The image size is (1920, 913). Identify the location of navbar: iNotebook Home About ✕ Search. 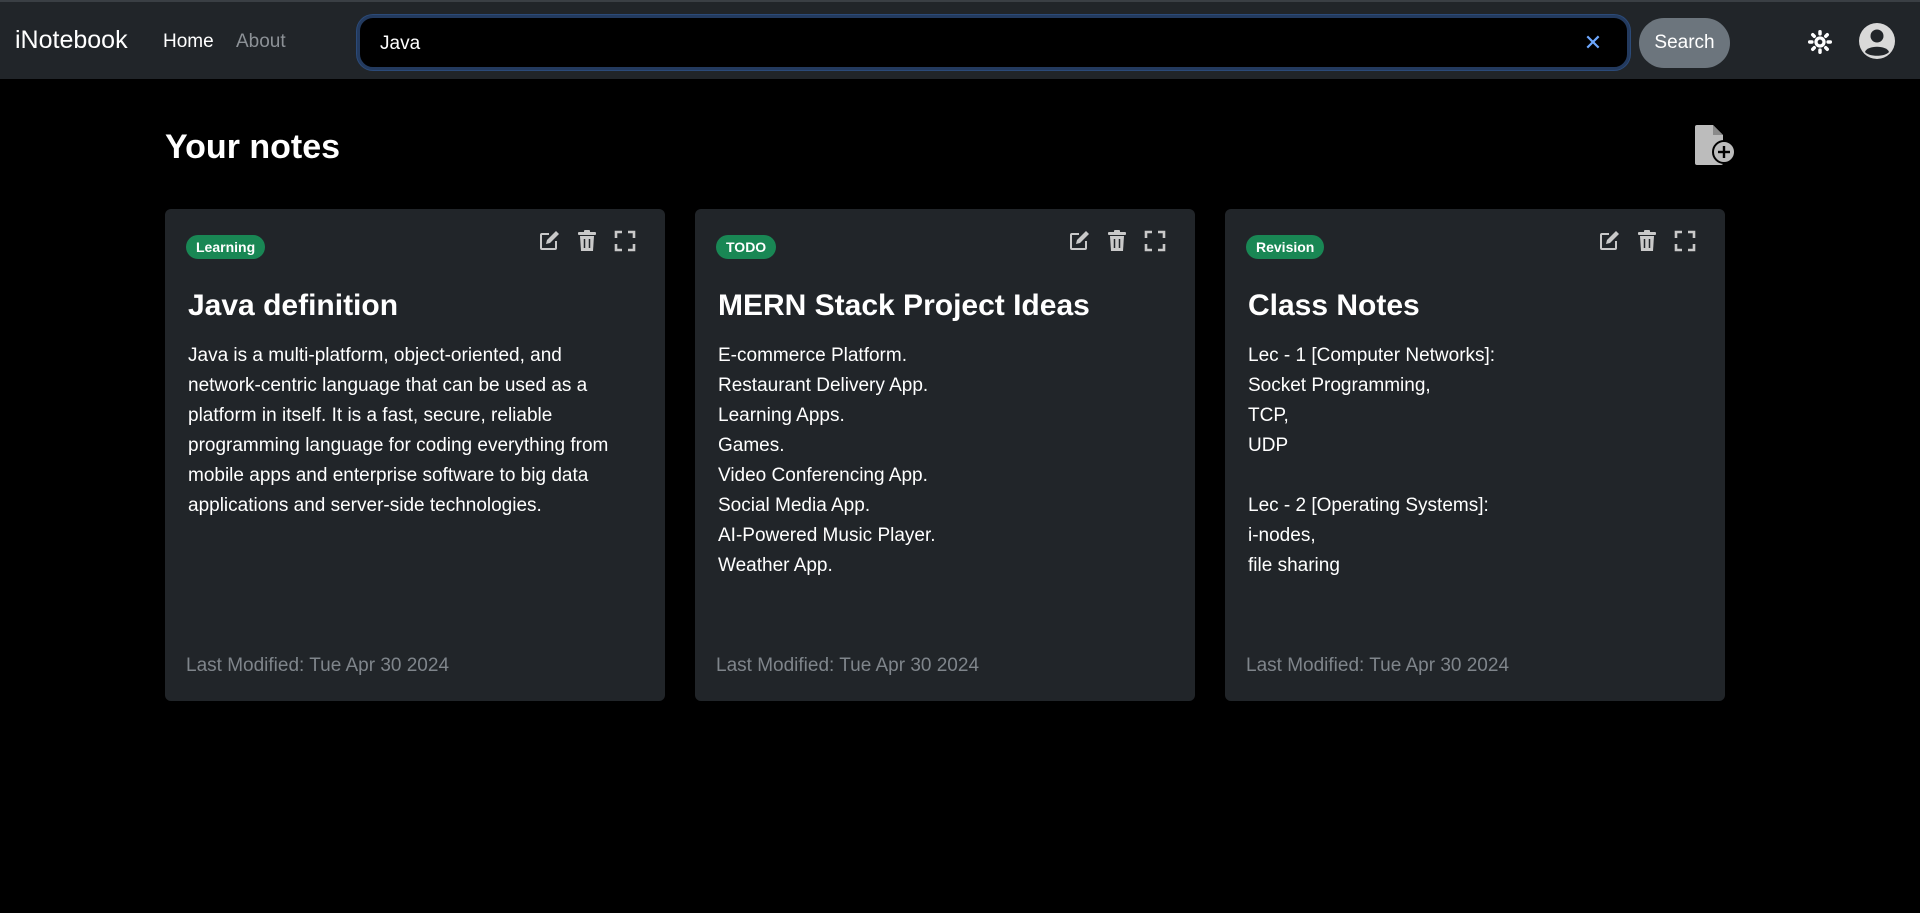
(960, 39).